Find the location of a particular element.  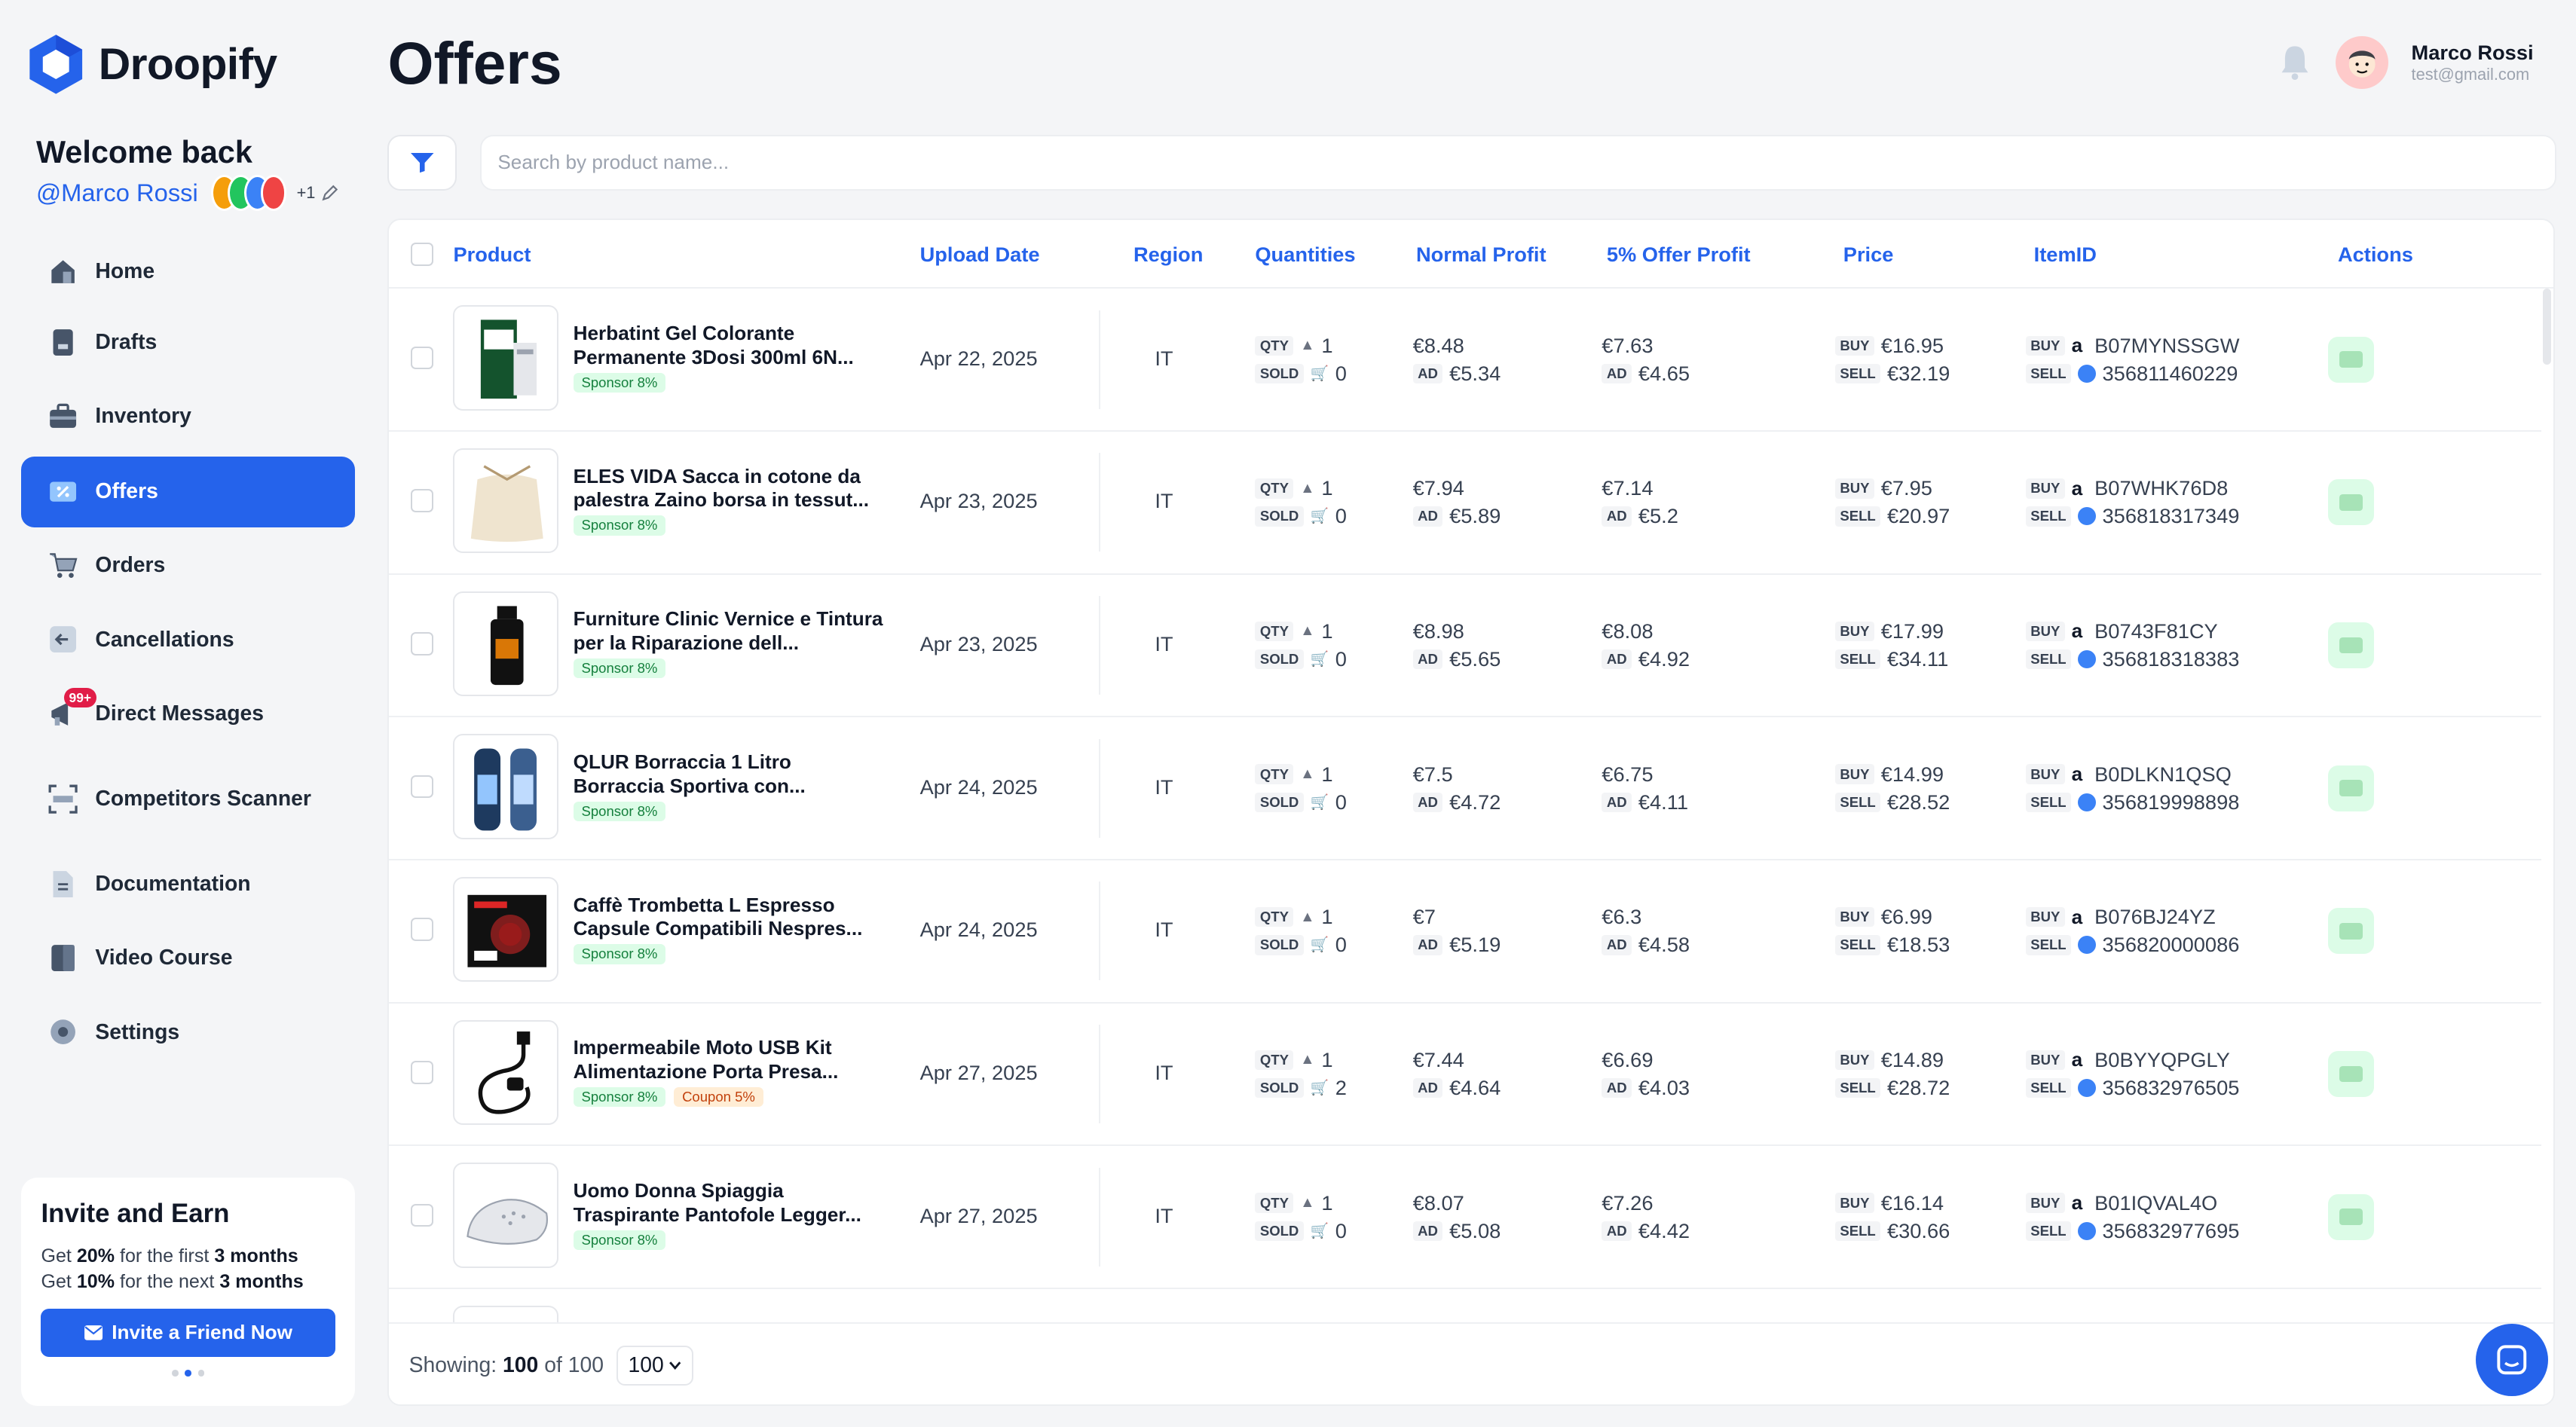

region: IT is located at coordinates (1164, 787).